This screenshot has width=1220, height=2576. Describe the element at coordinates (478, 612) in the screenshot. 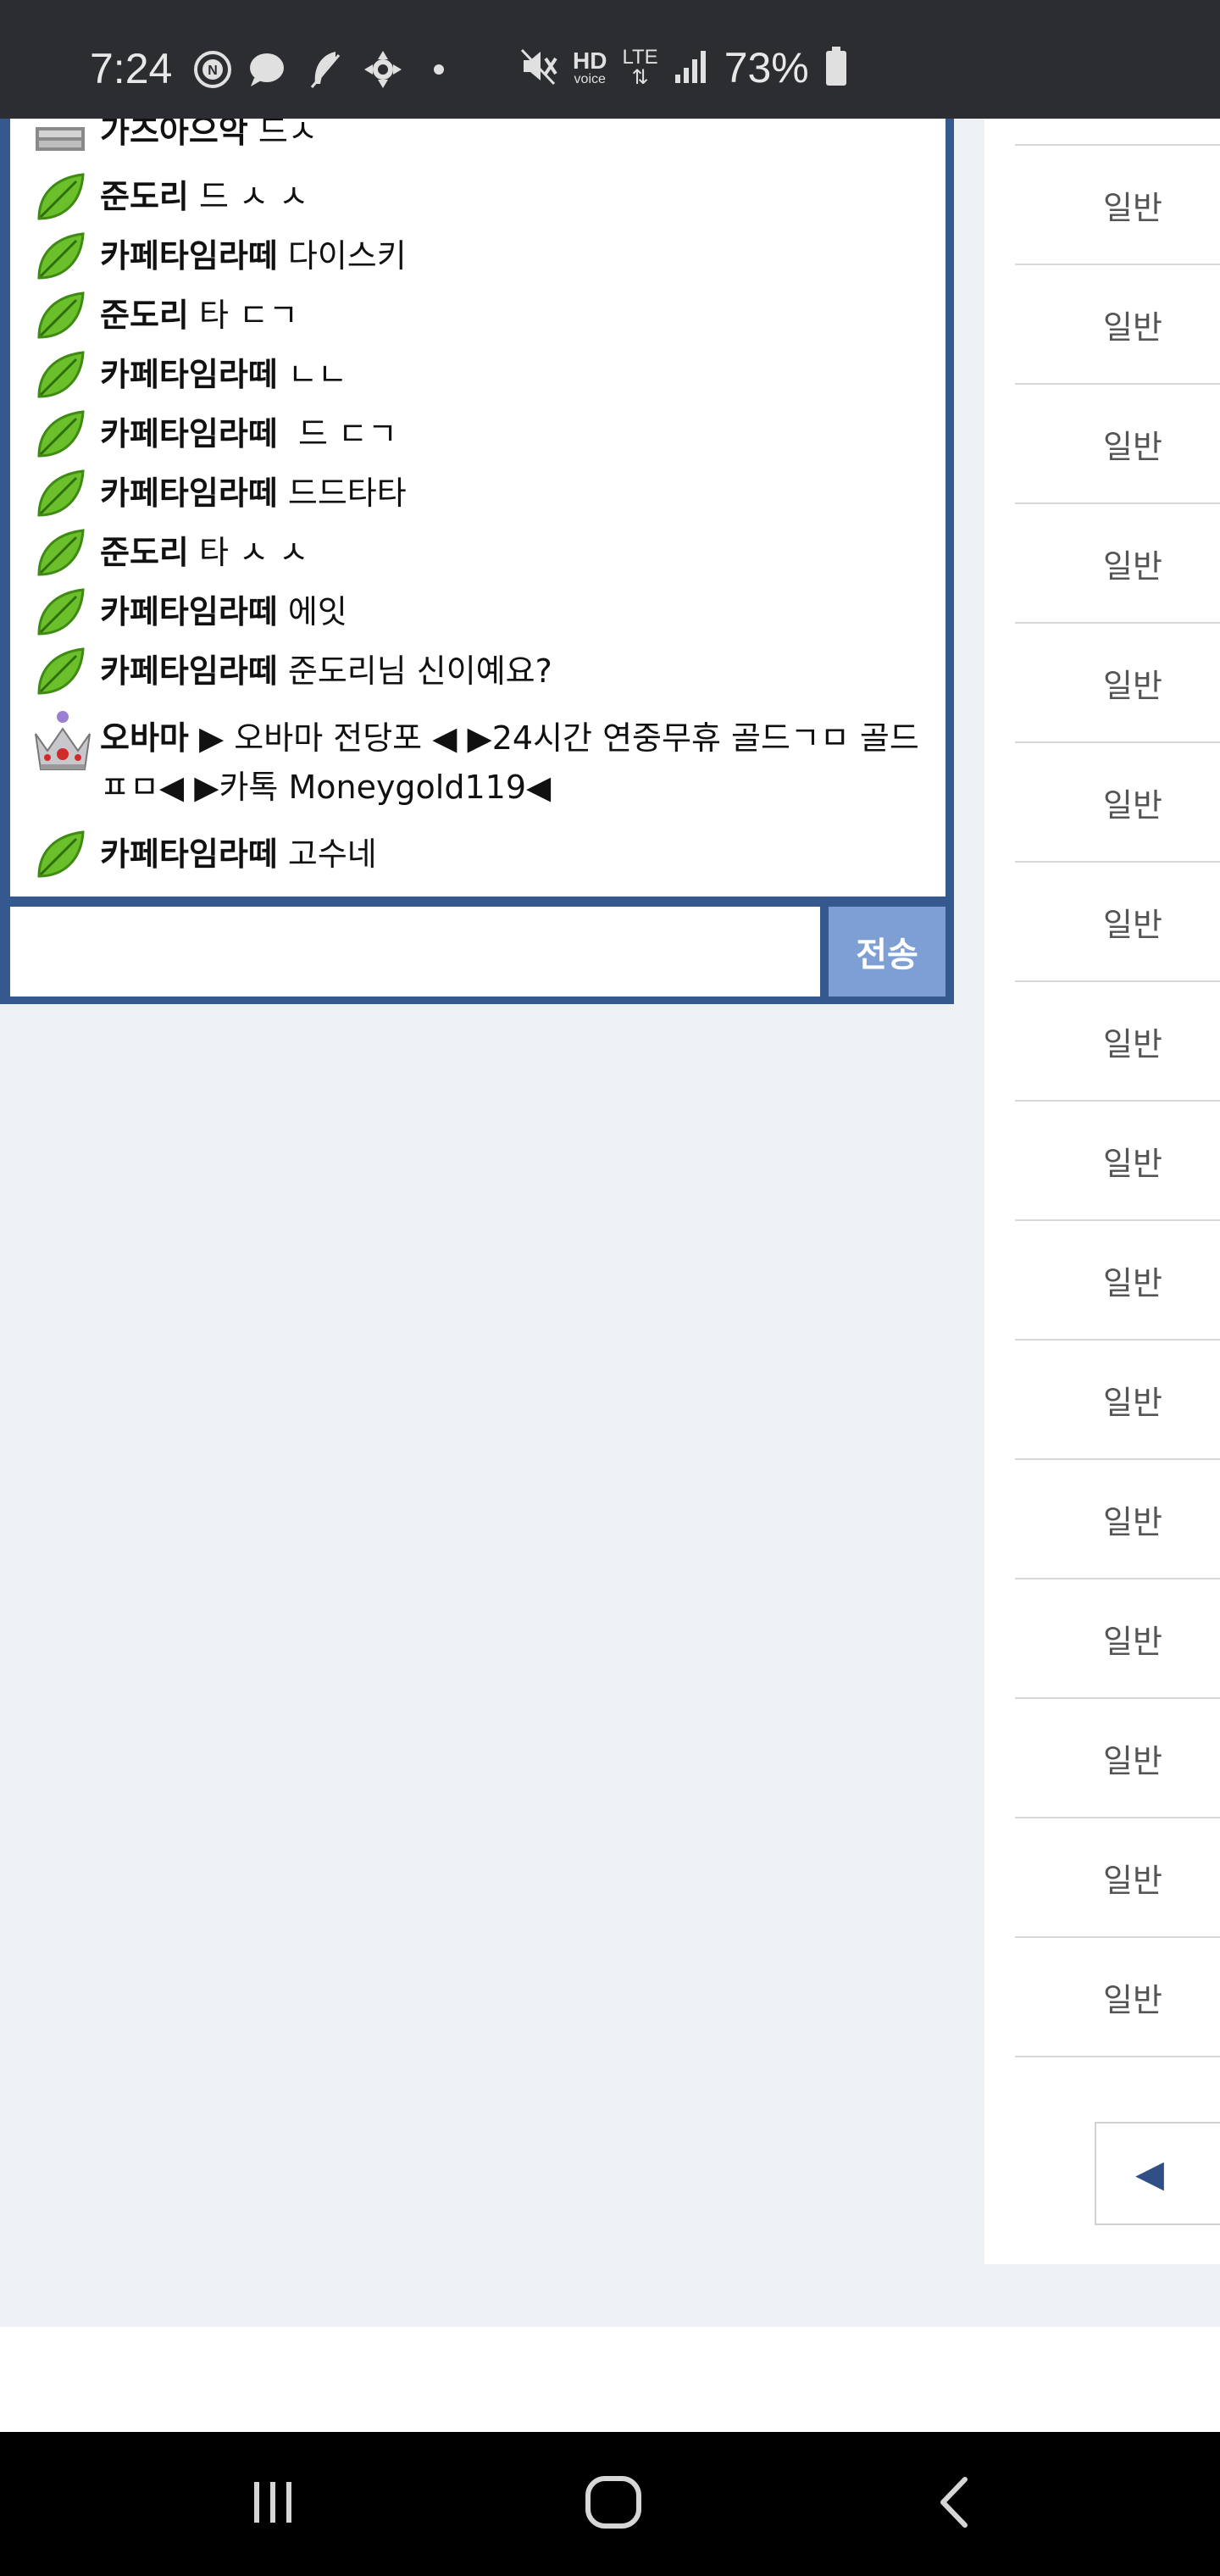

I see `chat-message: 카페타임라떼 에잇` at that location.